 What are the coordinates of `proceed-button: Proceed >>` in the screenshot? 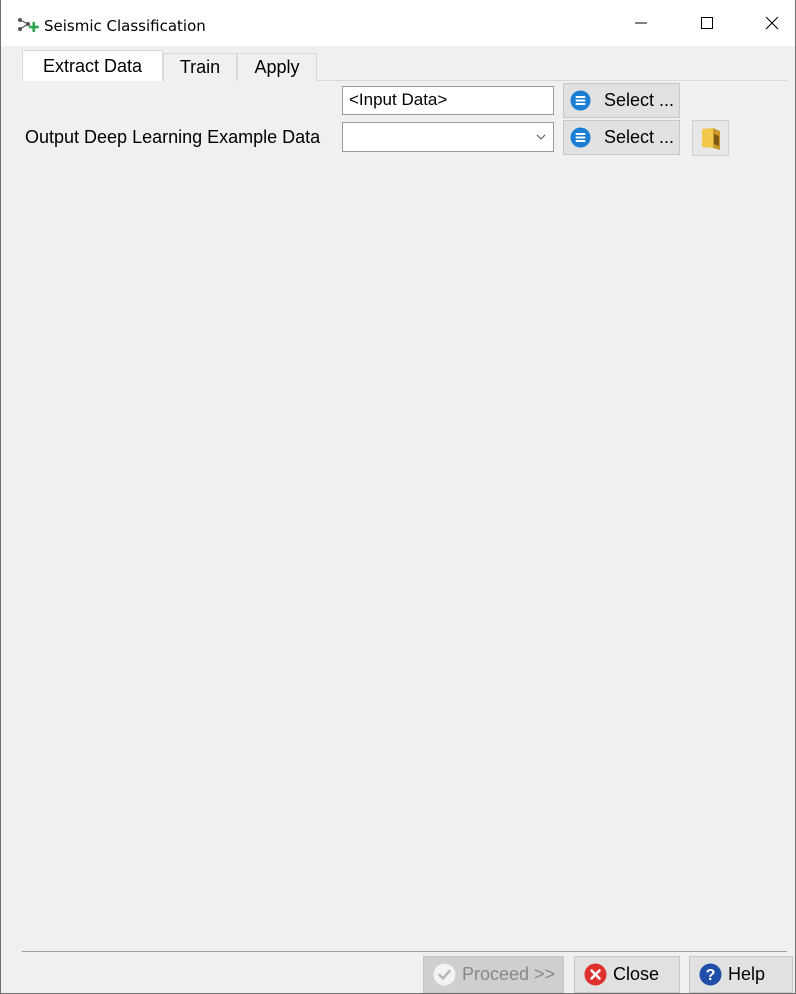 It's located at (493, 974).